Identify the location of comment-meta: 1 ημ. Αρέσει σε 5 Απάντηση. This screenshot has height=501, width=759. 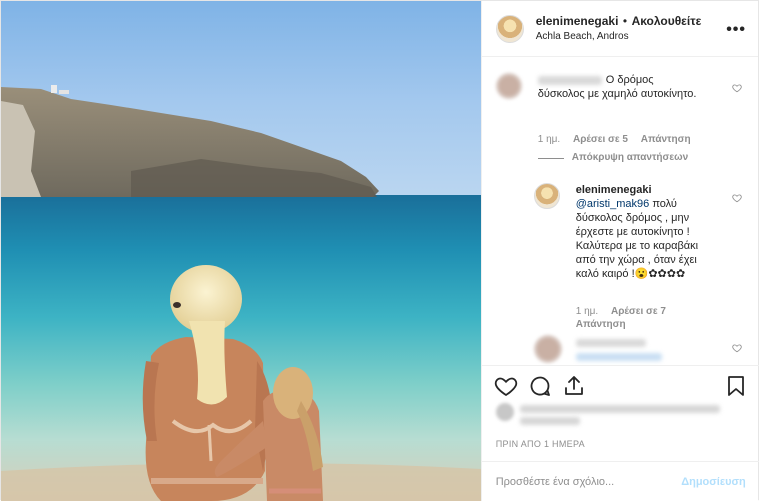
(619, 139).